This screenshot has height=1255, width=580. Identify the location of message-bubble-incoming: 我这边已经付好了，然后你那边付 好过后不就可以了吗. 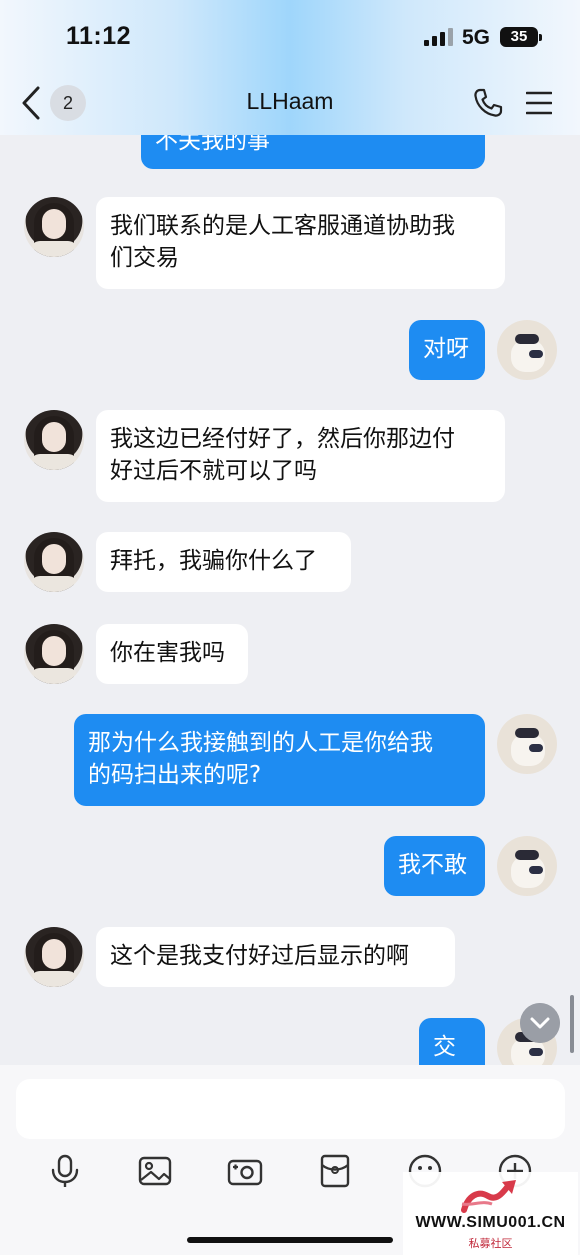
(300, 456).